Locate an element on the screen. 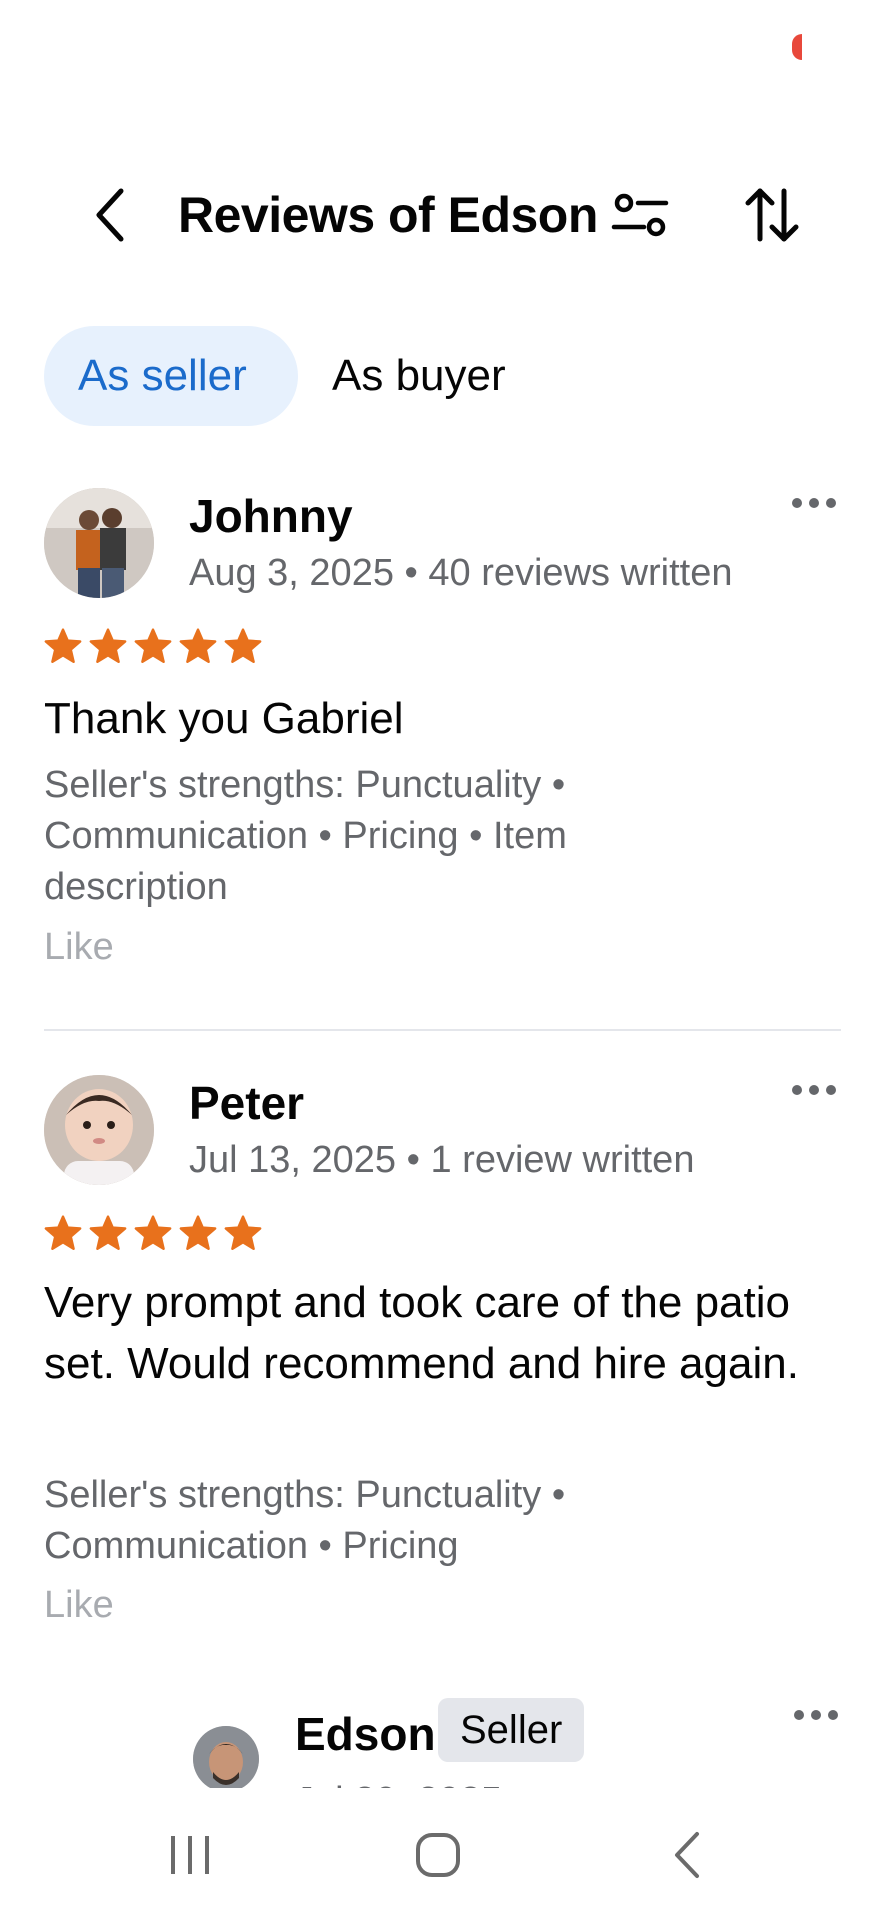 The image size is (885, 1920). reviewer-name: Johnny is located at coordinates (271, 516).